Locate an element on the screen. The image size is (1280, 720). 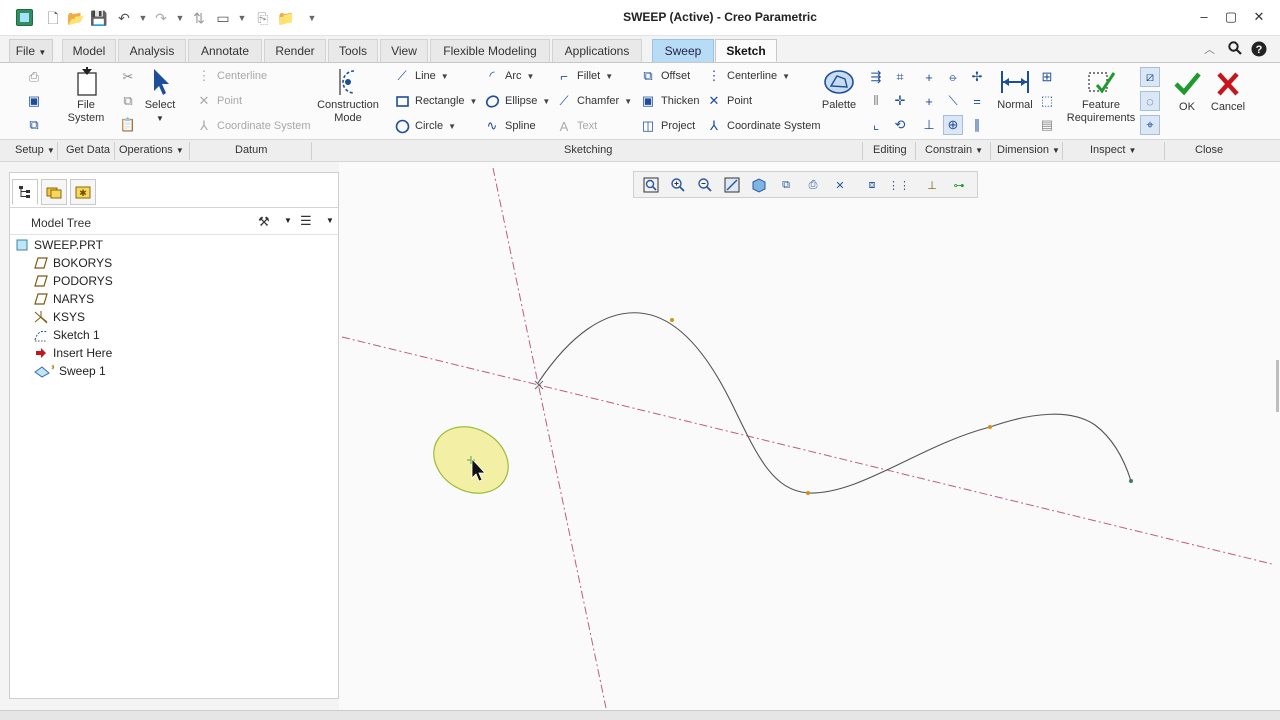
open-folder-icon: 📂 is located at coordinates (76, 18).